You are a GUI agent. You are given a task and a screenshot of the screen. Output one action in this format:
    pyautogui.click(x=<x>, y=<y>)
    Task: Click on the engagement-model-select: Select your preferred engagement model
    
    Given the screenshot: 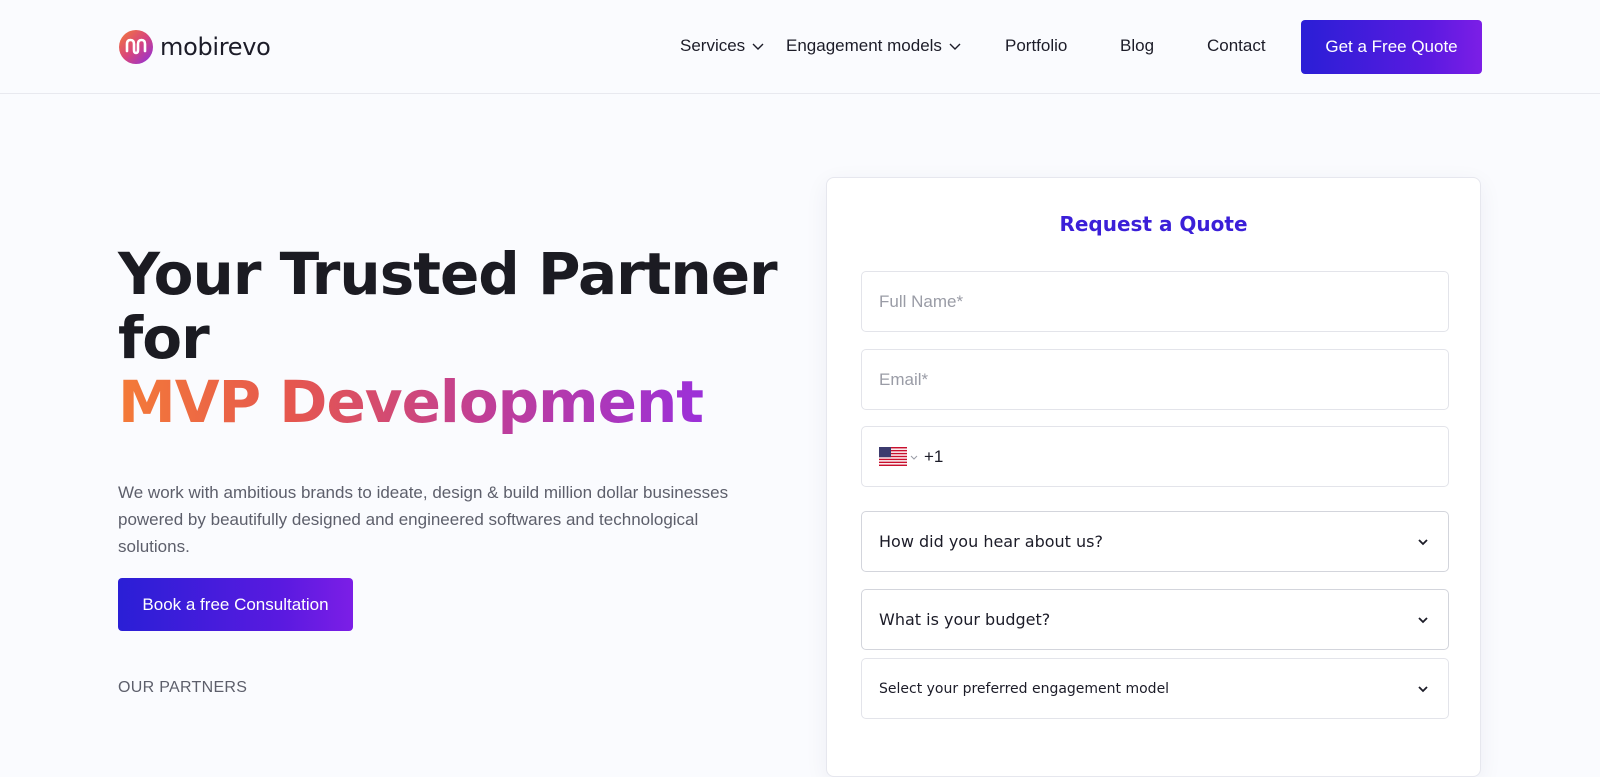 What is the action you would take?
    pyautogui.click(x=1155, y=688)
    